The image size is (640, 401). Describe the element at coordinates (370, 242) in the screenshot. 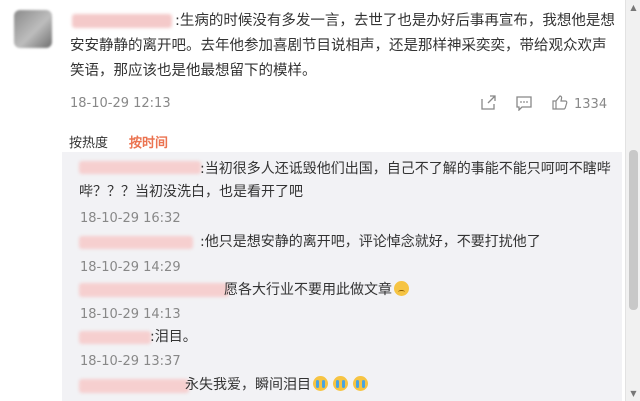

I see `reply-2-text: :他只是想安静的离开吧，评论悼念就好，不要打扰他了` at that location.